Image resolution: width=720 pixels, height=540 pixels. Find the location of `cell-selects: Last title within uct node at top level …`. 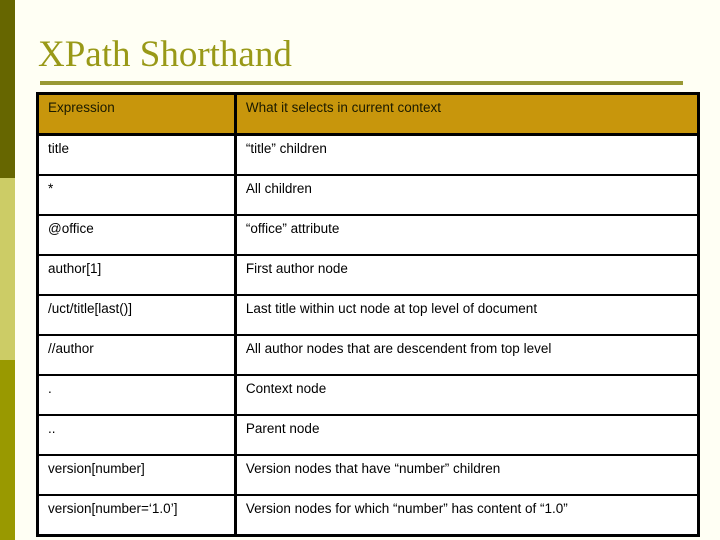

cell-selects: Last title within uct node at top level … is located at coordinates (467, 315).